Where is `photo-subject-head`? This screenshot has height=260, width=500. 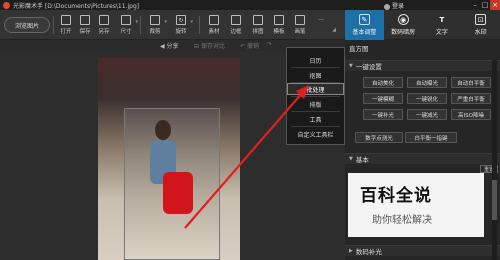
photo-subject-head is located at coordinates (163, 130).